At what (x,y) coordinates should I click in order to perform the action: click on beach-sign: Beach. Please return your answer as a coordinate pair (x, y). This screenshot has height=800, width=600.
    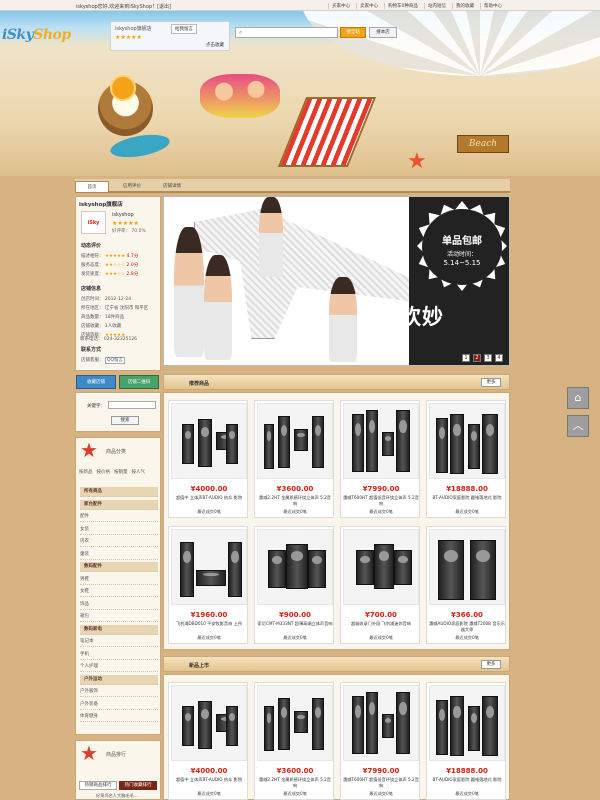
    Looking at the image, I should click on (483, 144).